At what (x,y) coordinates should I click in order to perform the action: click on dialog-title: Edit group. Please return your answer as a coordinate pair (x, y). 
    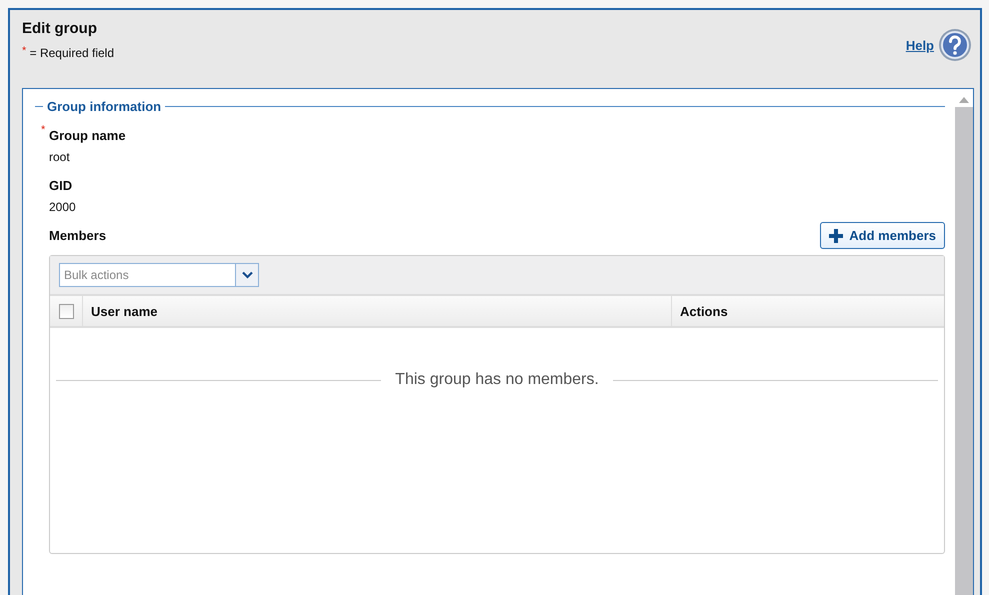
    Looking at the image, I should click on (60, 28).